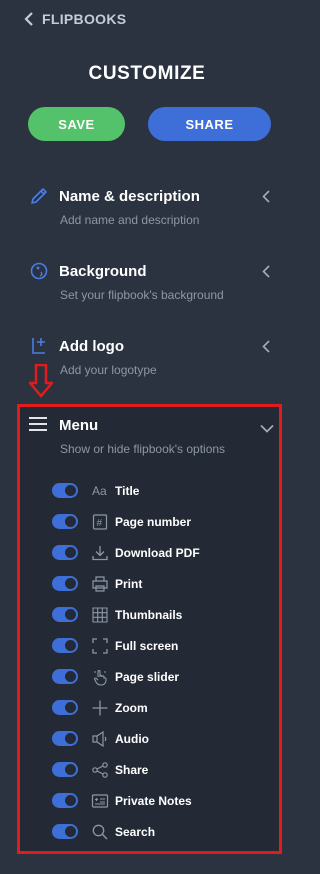 The image size is (320, 874). What do you see at coordinates (129, 196) in the screenshot?
I see `section-title: Name & description` at bounding box center [129, 196].